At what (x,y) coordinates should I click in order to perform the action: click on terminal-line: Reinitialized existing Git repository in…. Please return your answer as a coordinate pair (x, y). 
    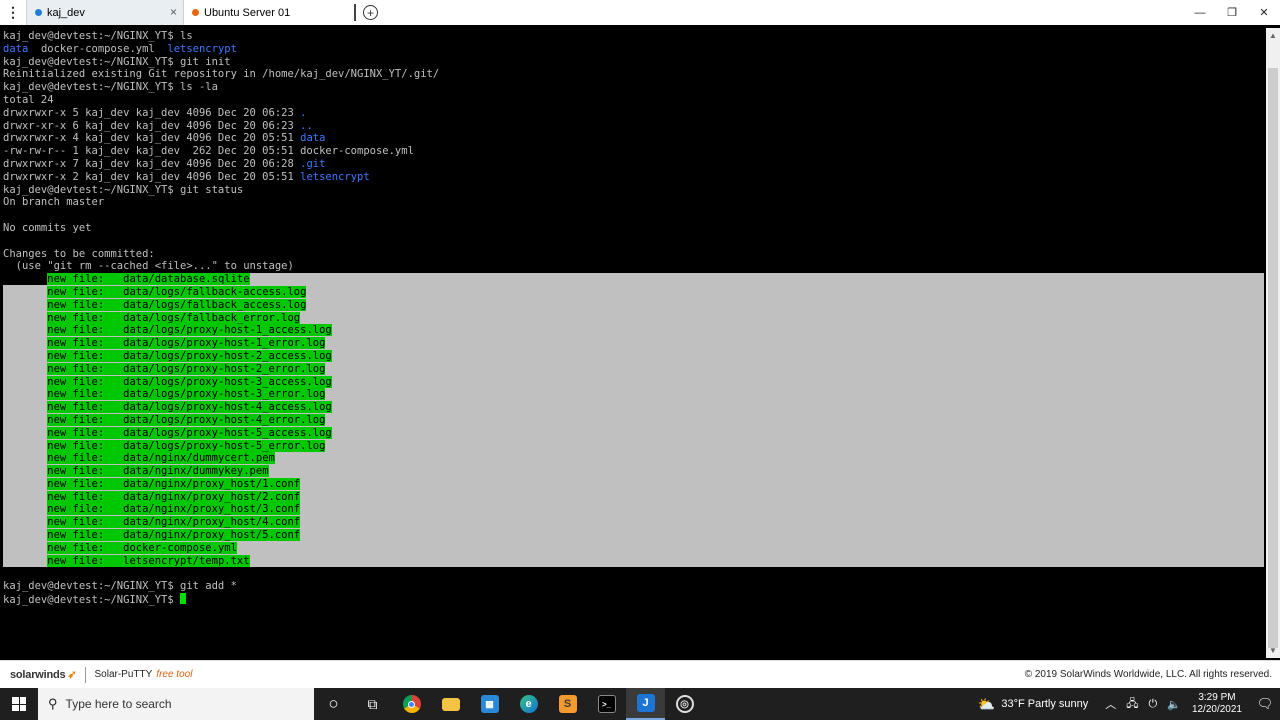
    Looking at the image, I should click on (221, 74).